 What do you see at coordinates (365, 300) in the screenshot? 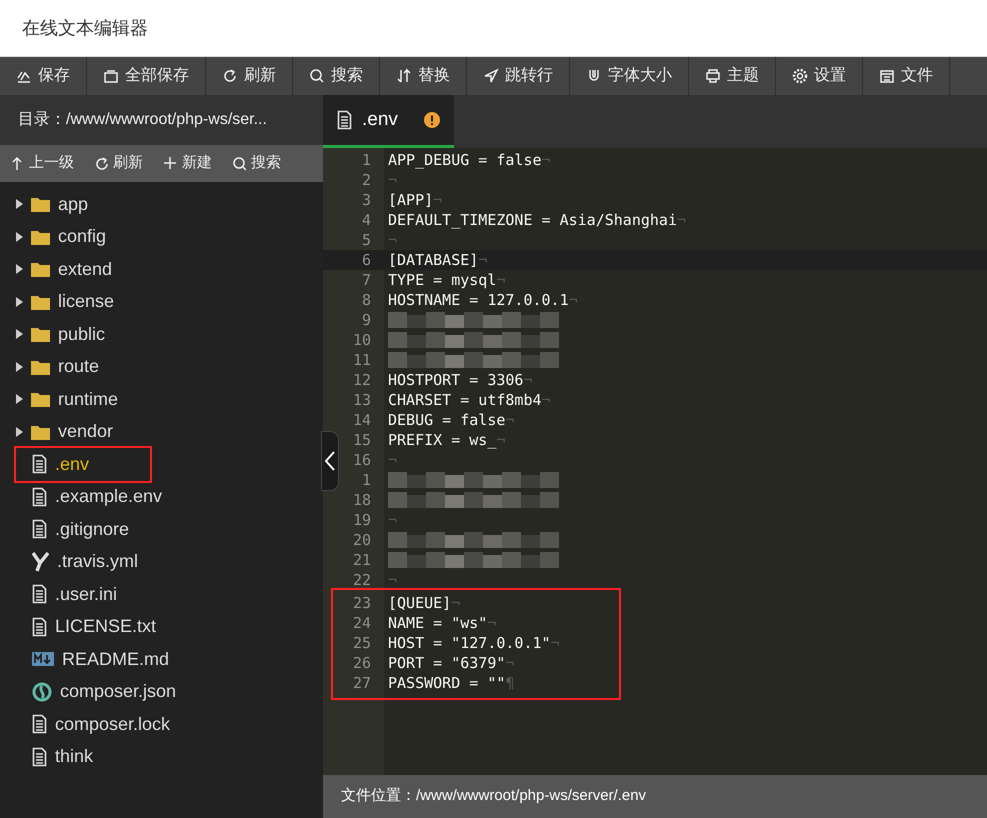
I see `line-number: 8` at bounding box center [365, 300].